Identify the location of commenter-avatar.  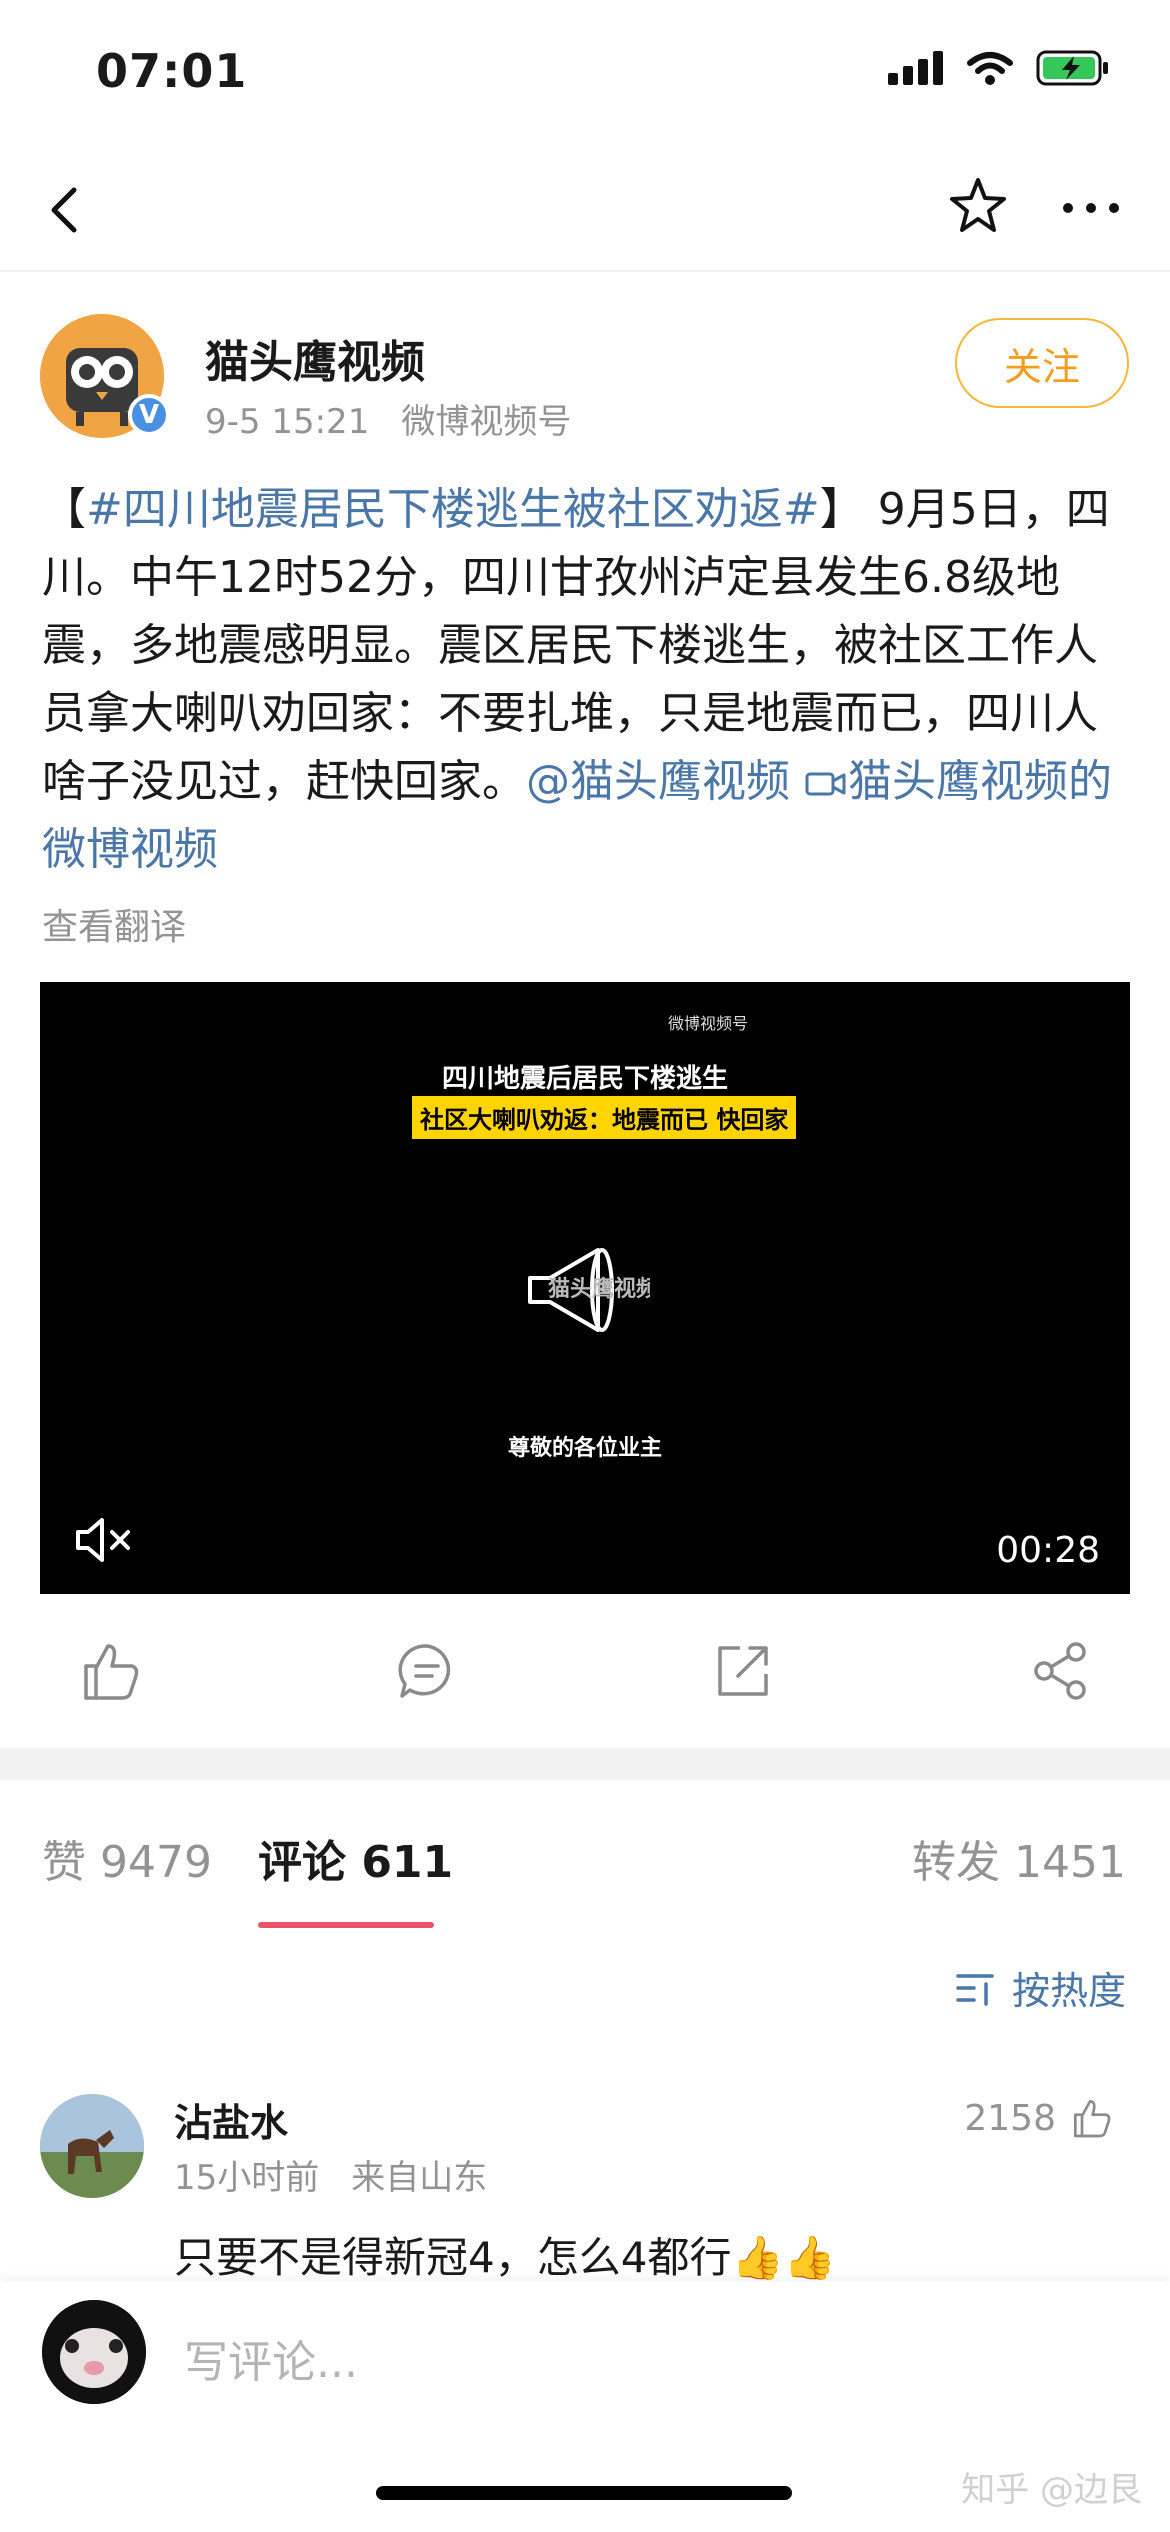
(92, 2146).